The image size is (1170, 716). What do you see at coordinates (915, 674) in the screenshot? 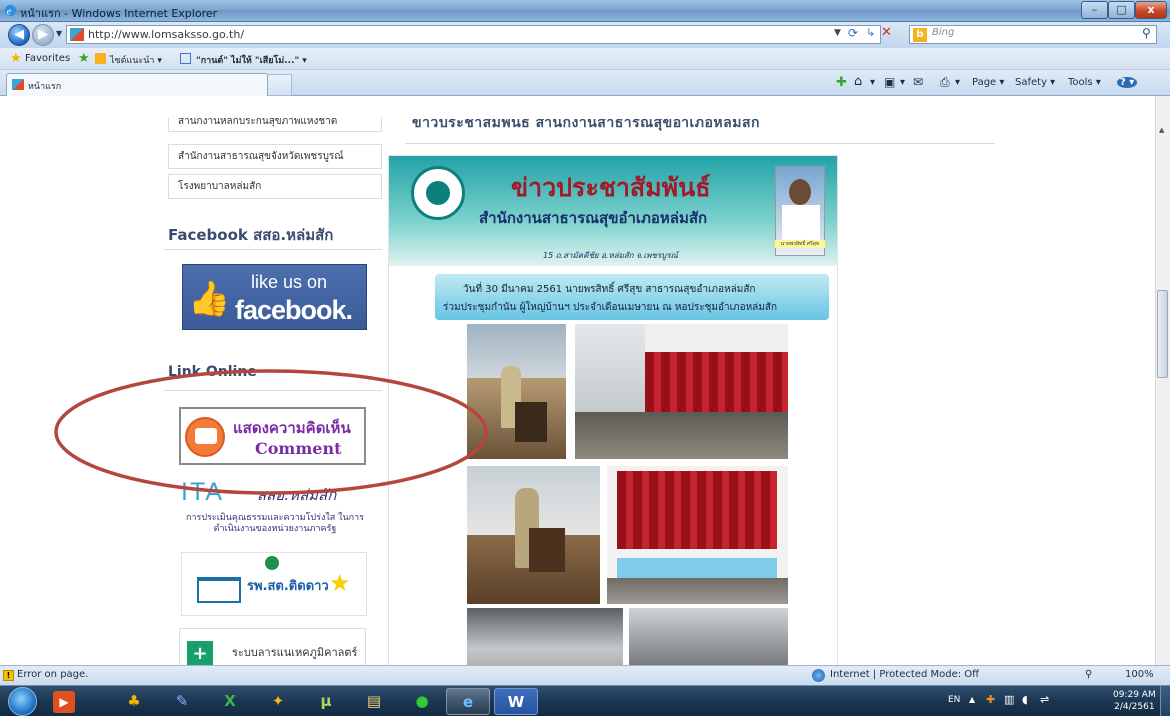
I see `security-zone-text: Internet | Protected Mode: Off` at bounding box center [915, 674].